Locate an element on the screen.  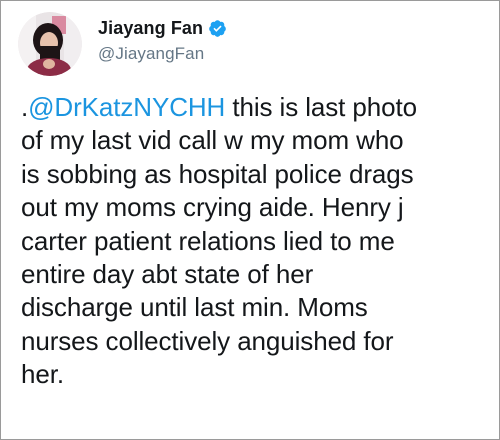
tweet-header: Jiayang Fan @JiayangFan is located at coordinates (122, 44).